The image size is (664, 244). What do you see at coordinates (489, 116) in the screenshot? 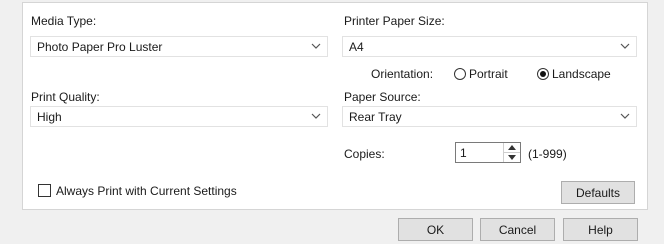
I see `paper-source-dropdown: Rear Tray` at bounding box center [489, 116].